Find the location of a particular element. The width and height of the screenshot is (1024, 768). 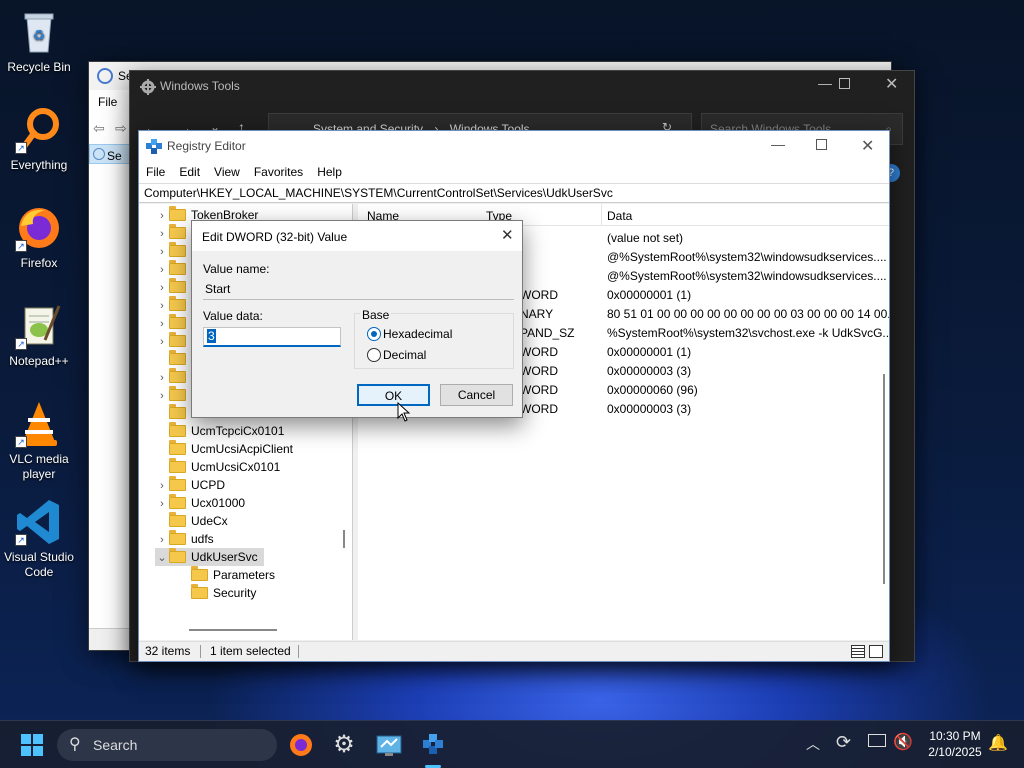

tree-node: UcmUcsiCx0101 is located at coordinates (217, 467).